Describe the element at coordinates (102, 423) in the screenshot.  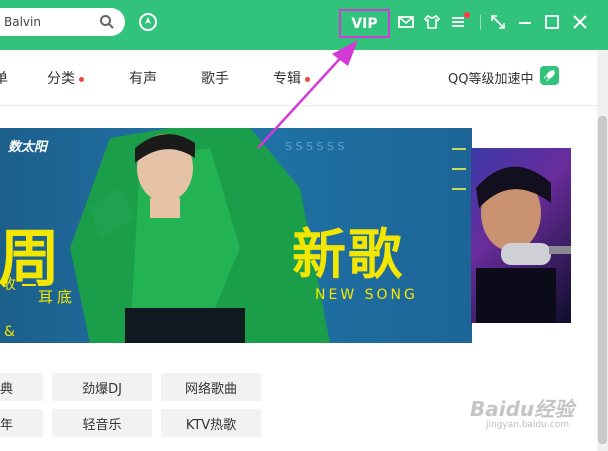
I see `category-tag: 轻音乐` at that location.